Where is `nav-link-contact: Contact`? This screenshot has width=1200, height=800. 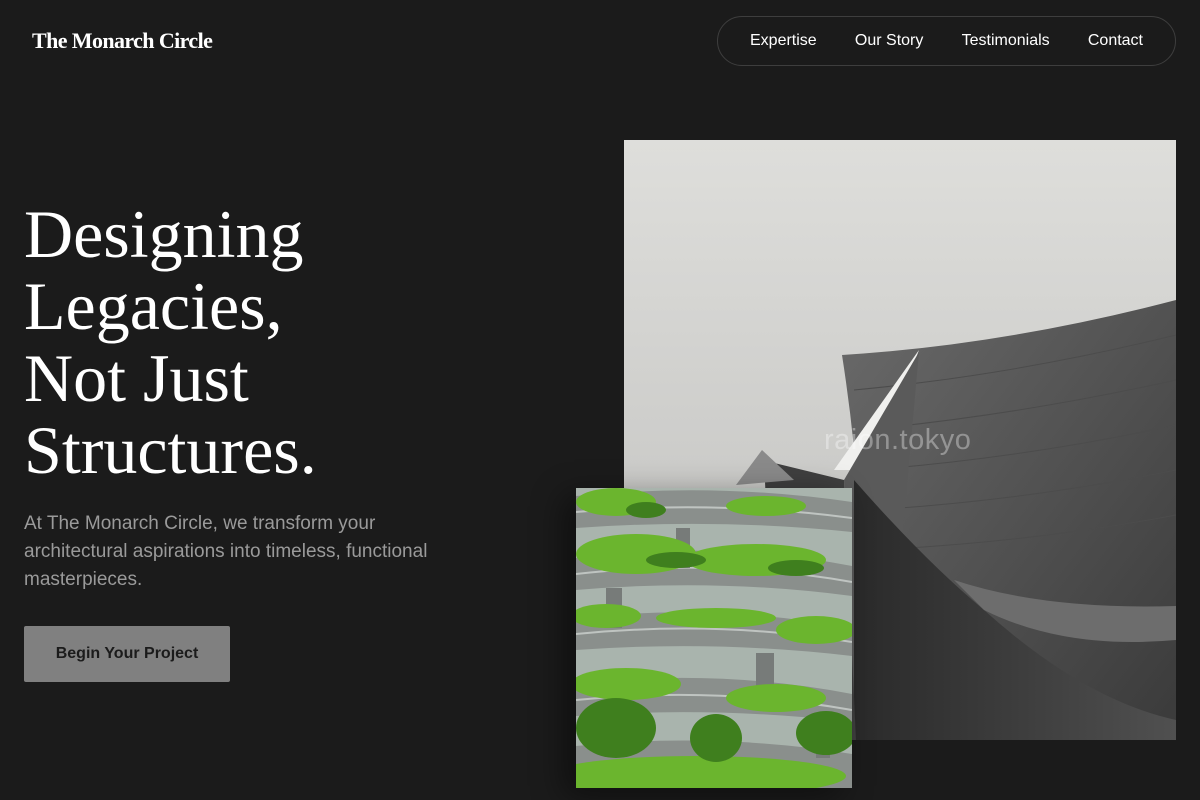
nav-link-contact: Contact is located at coordinates (1115, 41).